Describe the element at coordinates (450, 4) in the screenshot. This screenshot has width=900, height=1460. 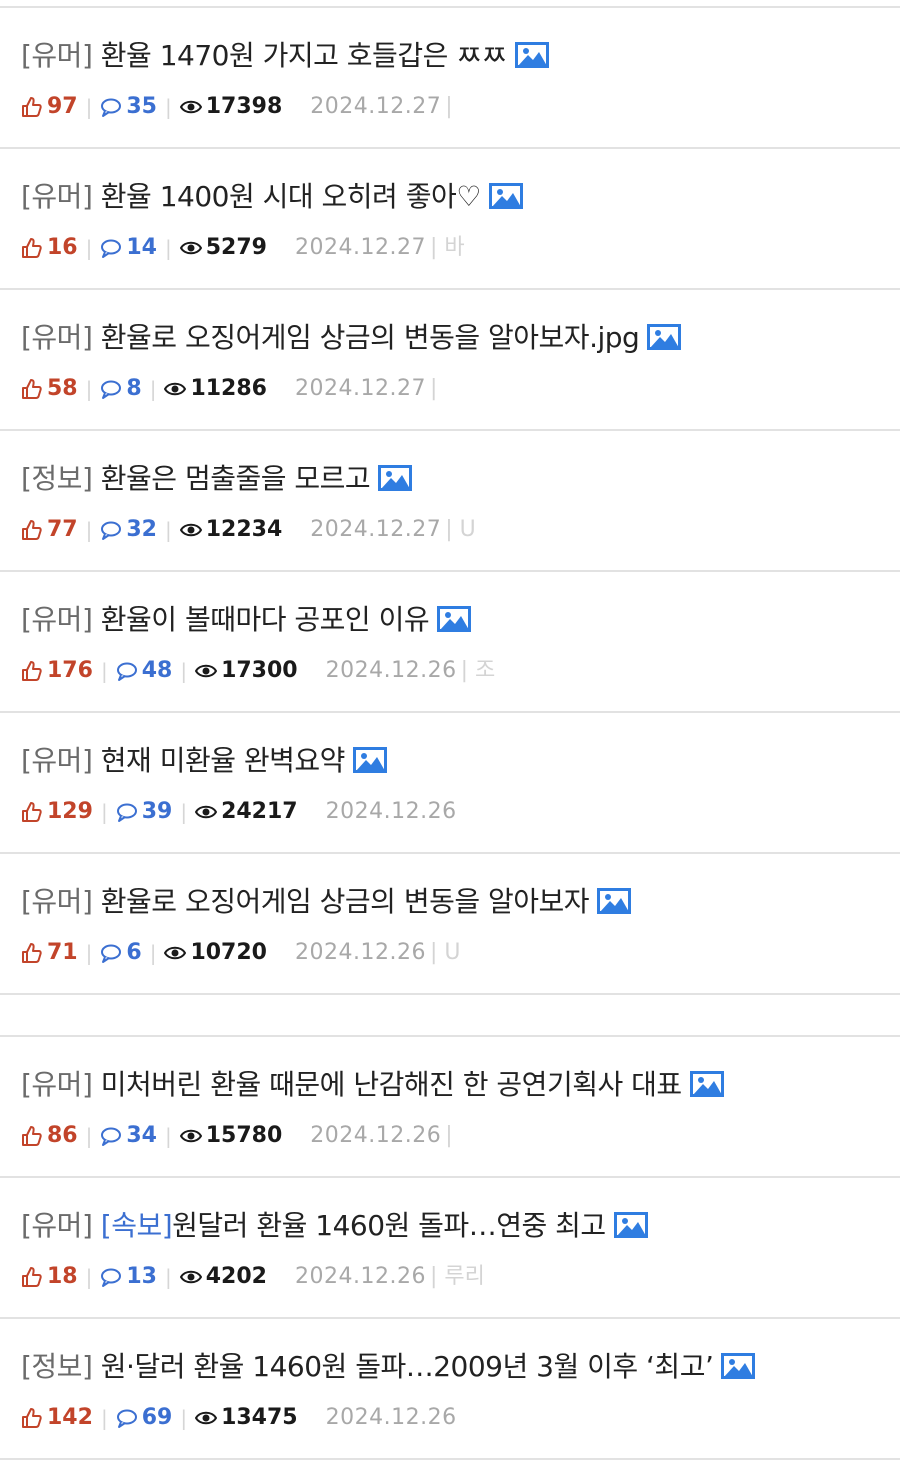
I see `divider` at that location.